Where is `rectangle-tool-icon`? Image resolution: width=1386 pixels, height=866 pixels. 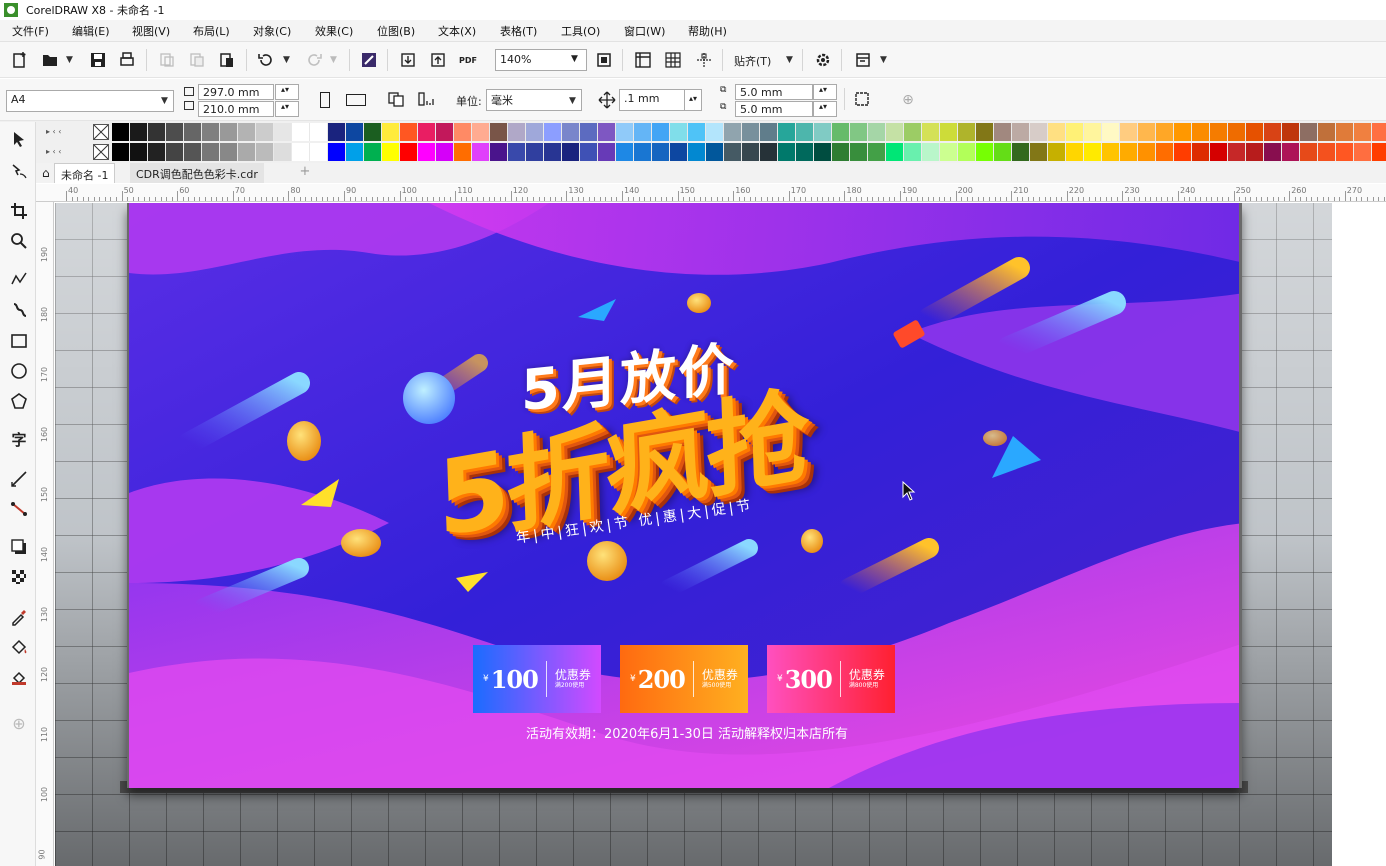 rectangle-tool-icon is located at coordinates (19, 341).